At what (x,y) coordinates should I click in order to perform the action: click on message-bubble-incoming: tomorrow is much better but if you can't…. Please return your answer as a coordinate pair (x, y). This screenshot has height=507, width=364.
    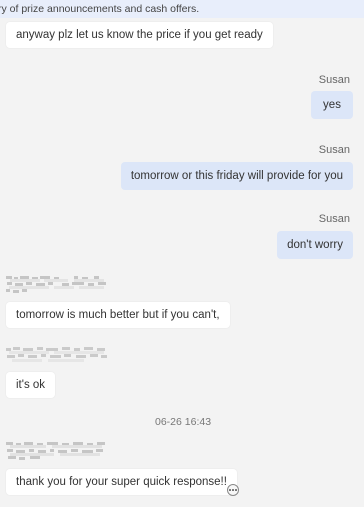
    Looking at the image, I should click on (118, 315).